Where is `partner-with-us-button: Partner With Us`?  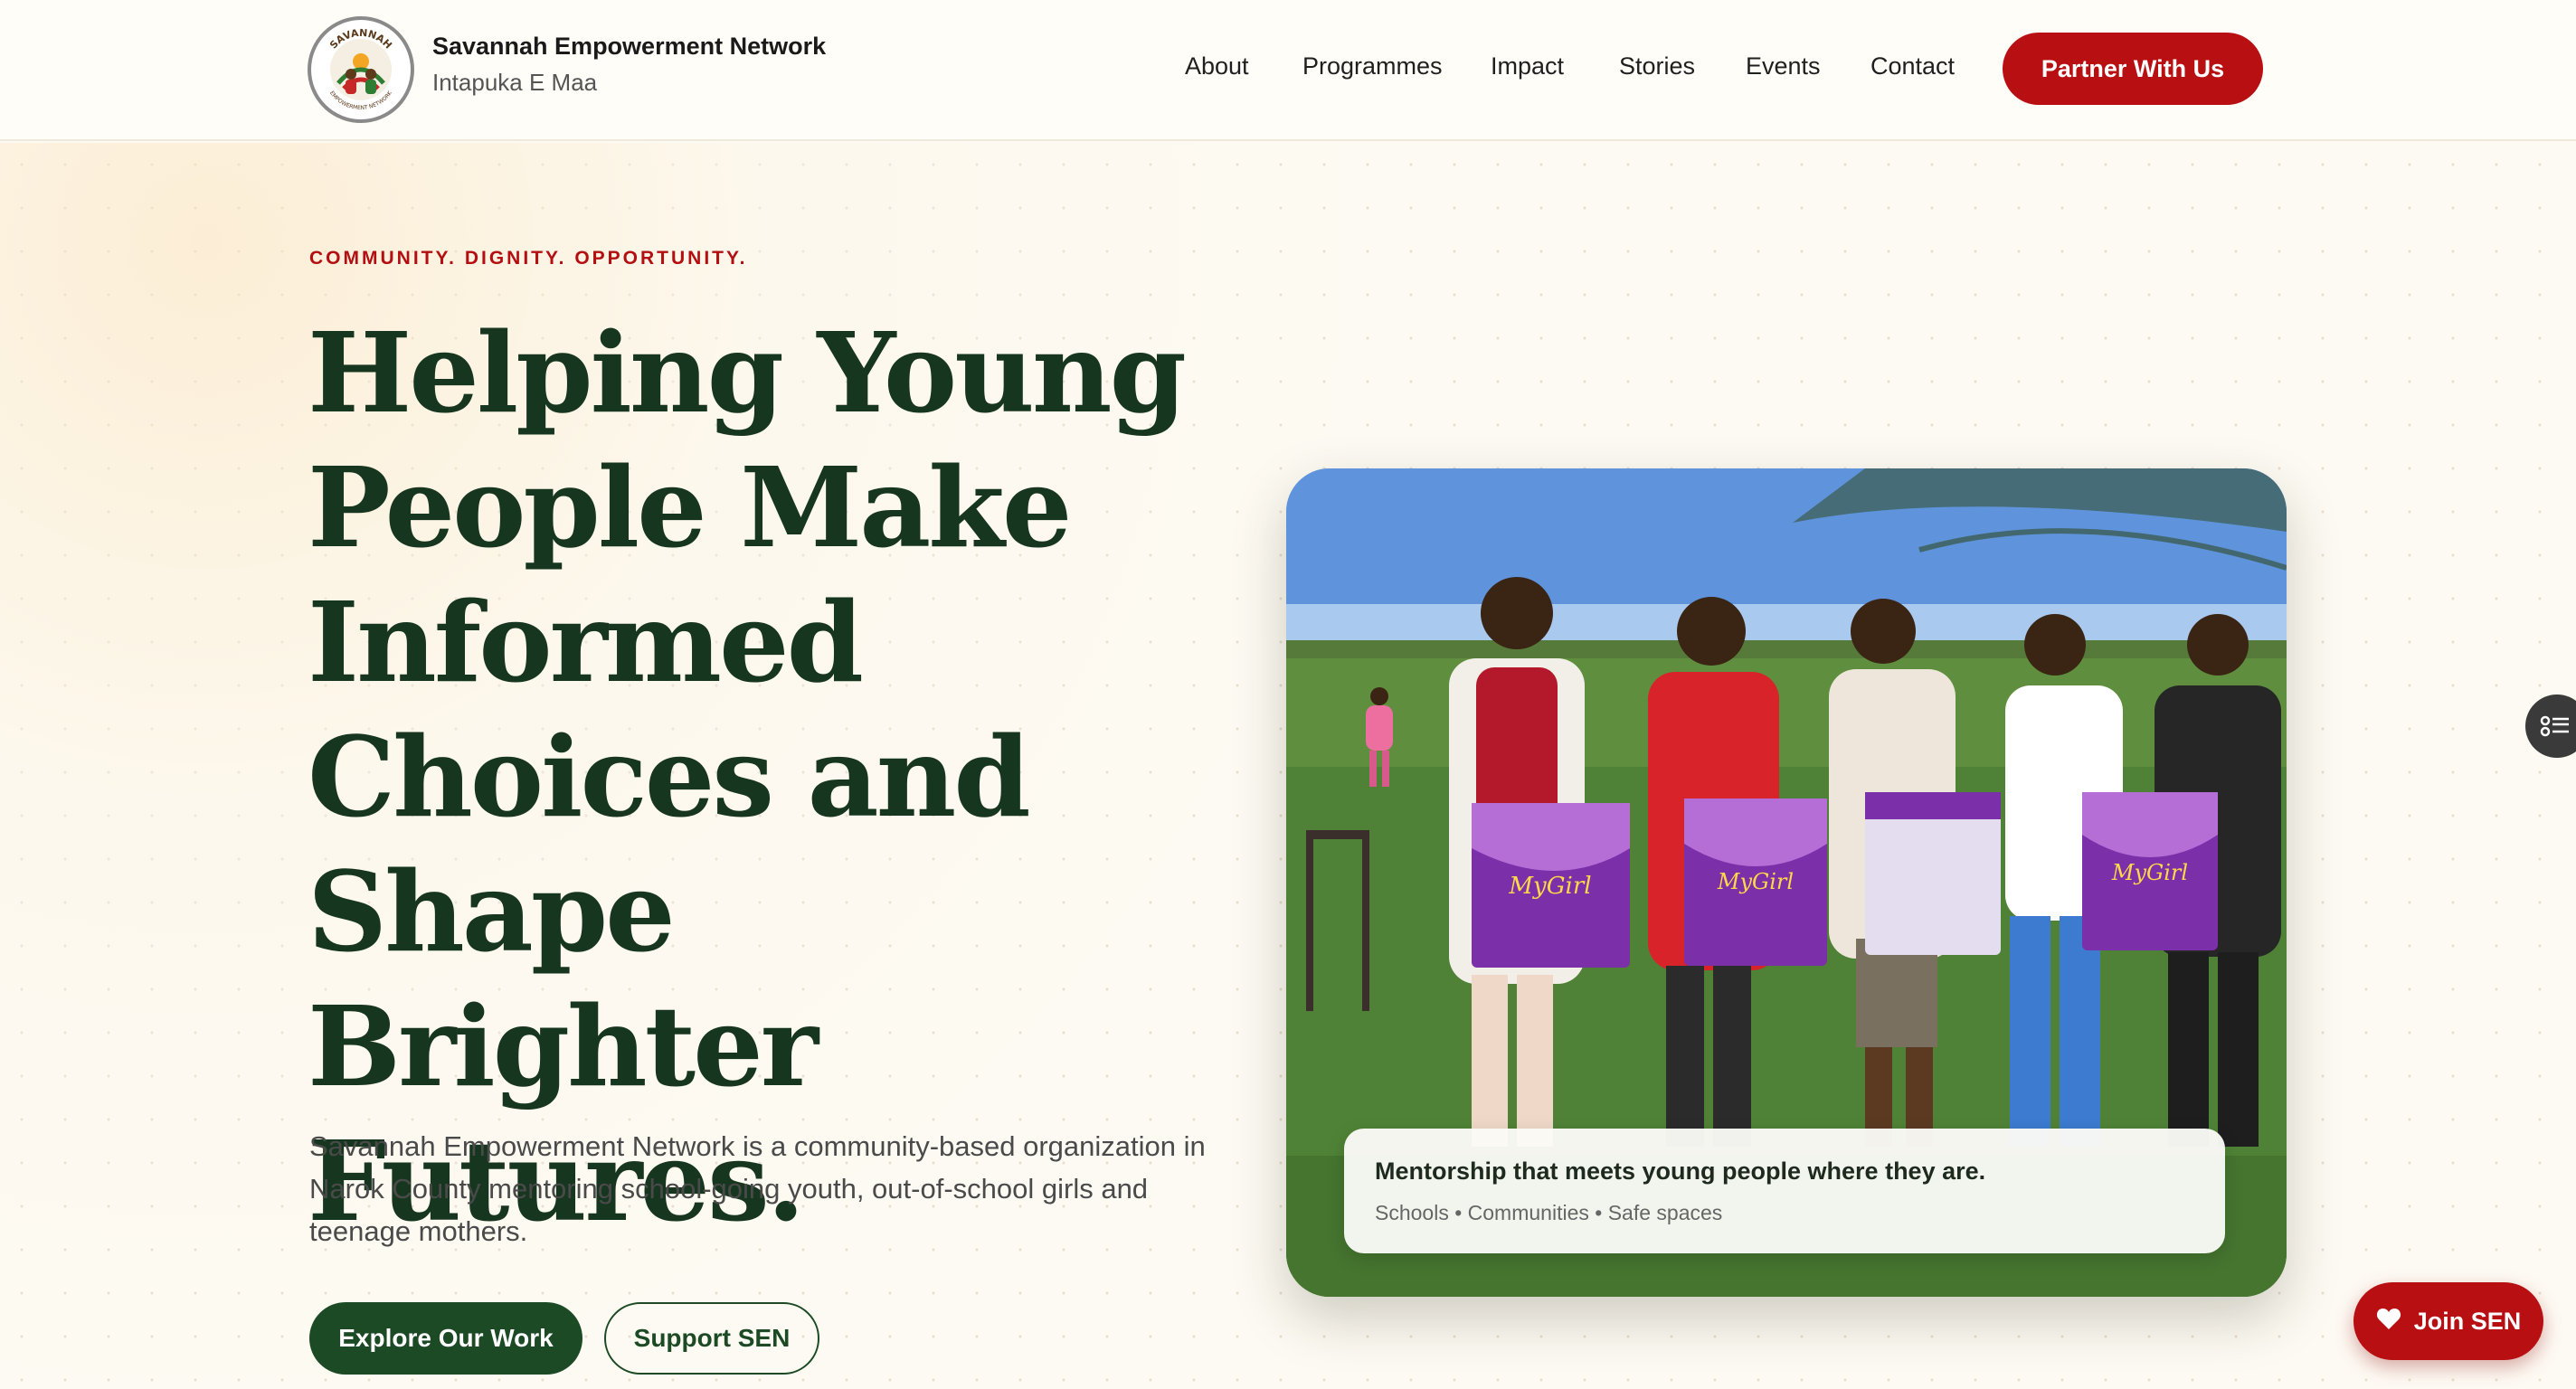 partner-with-us-button: Partner With Us is located at coordinates (2133, 69).